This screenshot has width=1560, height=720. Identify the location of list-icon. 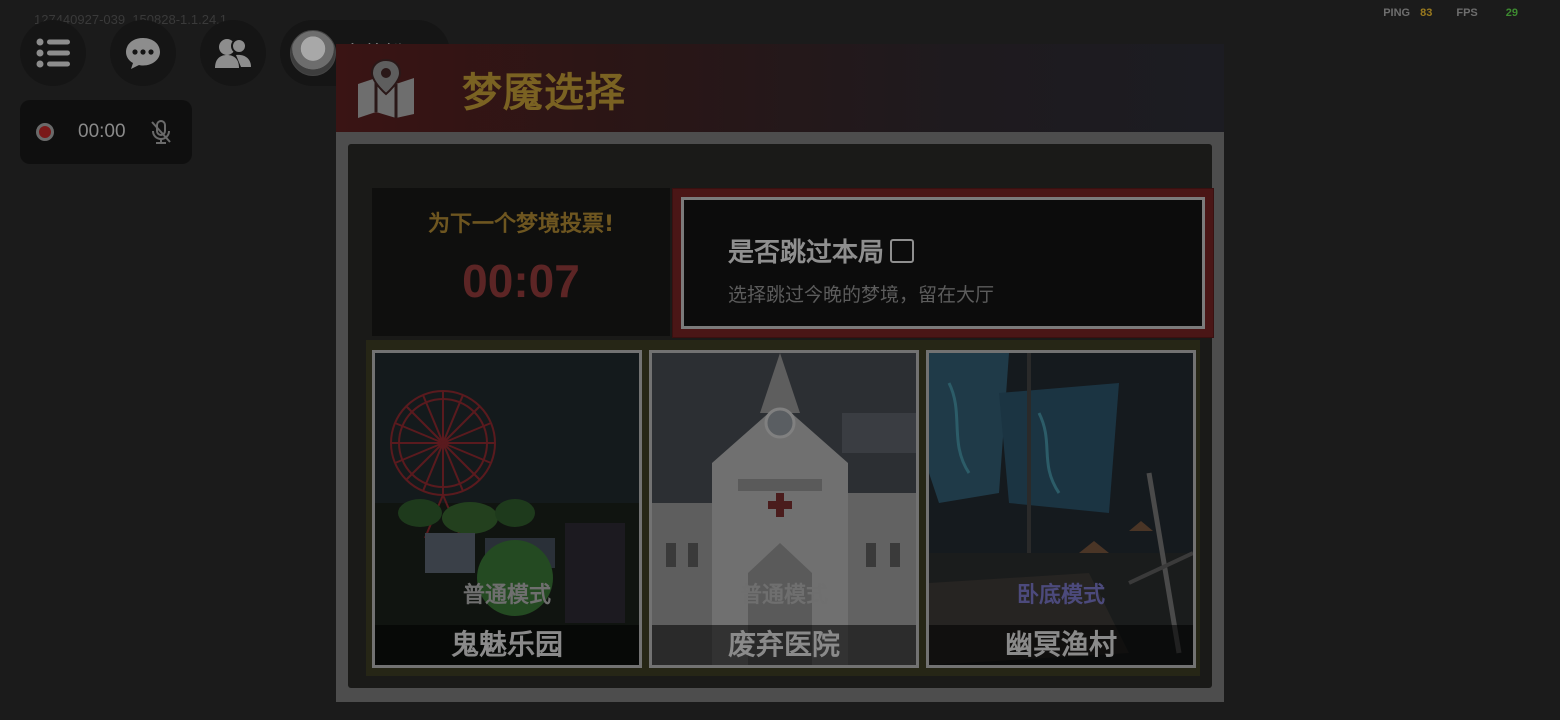
(53, 53).